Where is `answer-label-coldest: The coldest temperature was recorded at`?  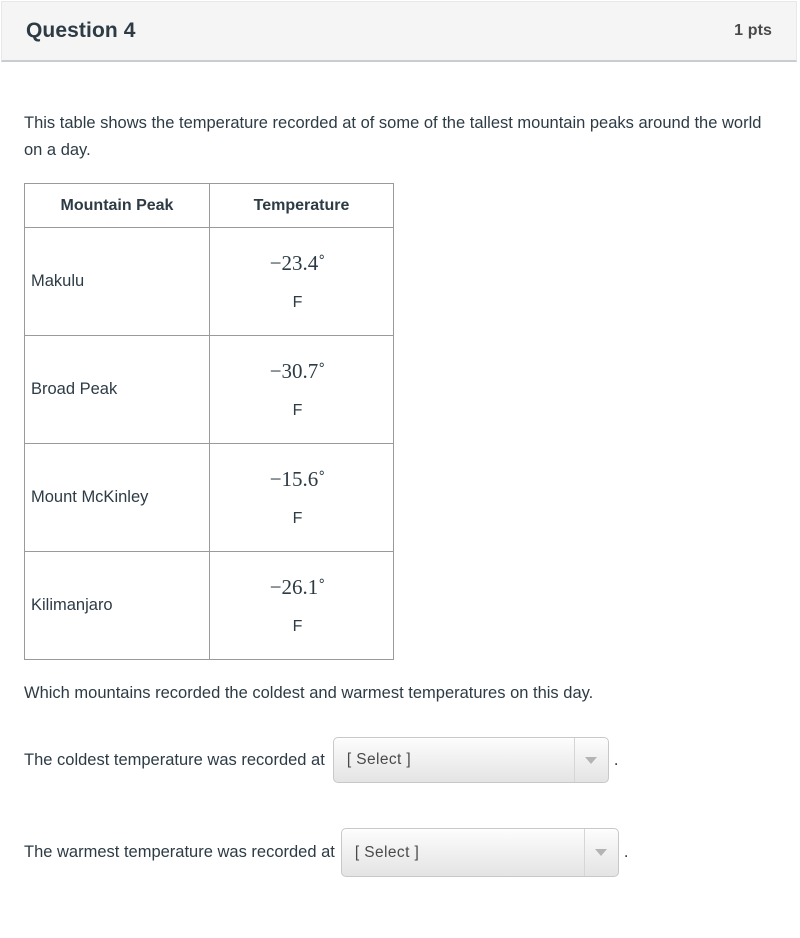 answer-label-coldest: The coldest temperature was recorded at is located at coordinates (174, 759).